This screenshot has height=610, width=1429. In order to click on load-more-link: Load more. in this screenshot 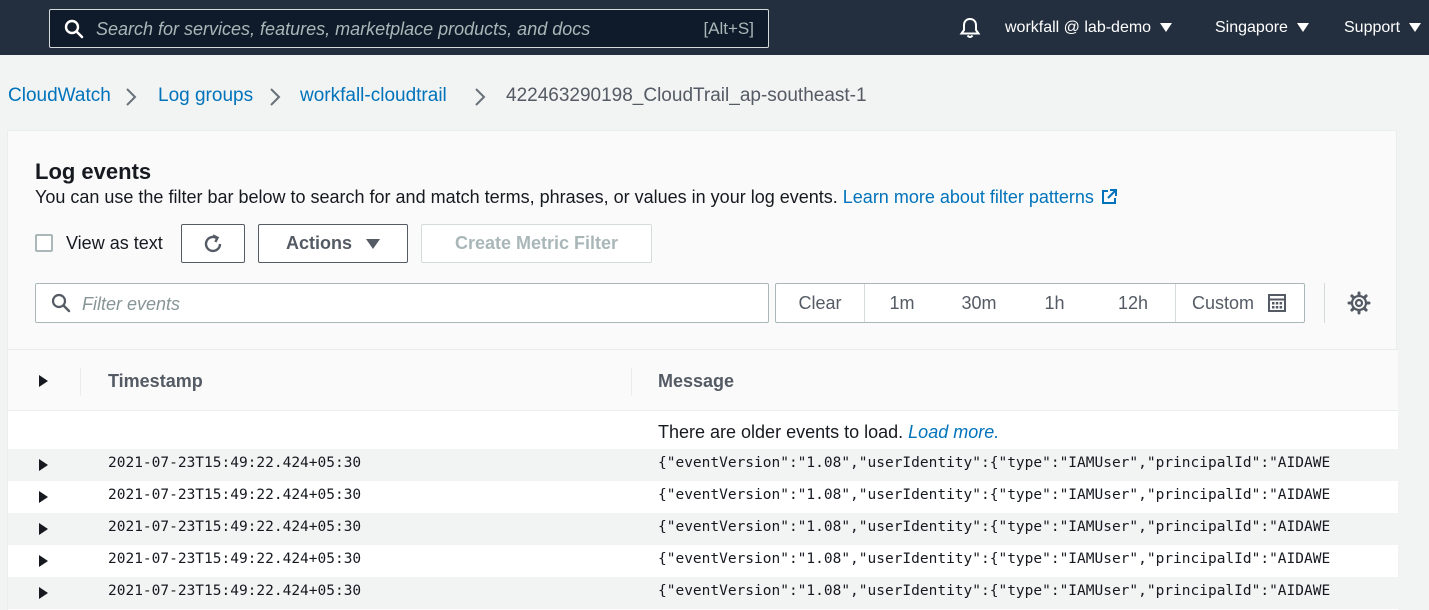, I will do `click(953, 432)`.